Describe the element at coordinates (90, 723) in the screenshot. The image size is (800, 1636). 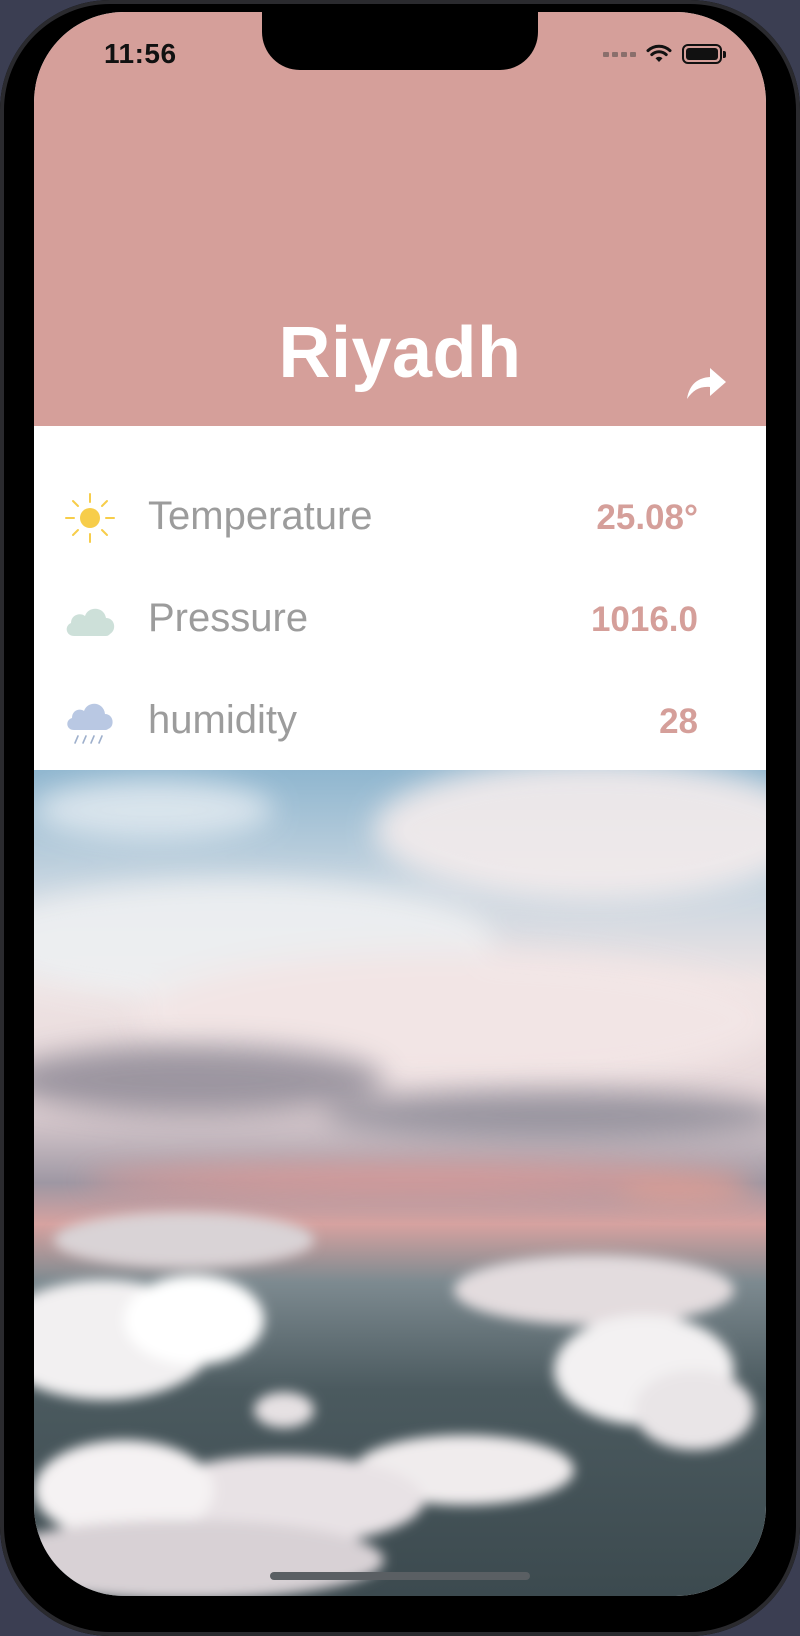
I see `rain-cloud-icon` at that location.